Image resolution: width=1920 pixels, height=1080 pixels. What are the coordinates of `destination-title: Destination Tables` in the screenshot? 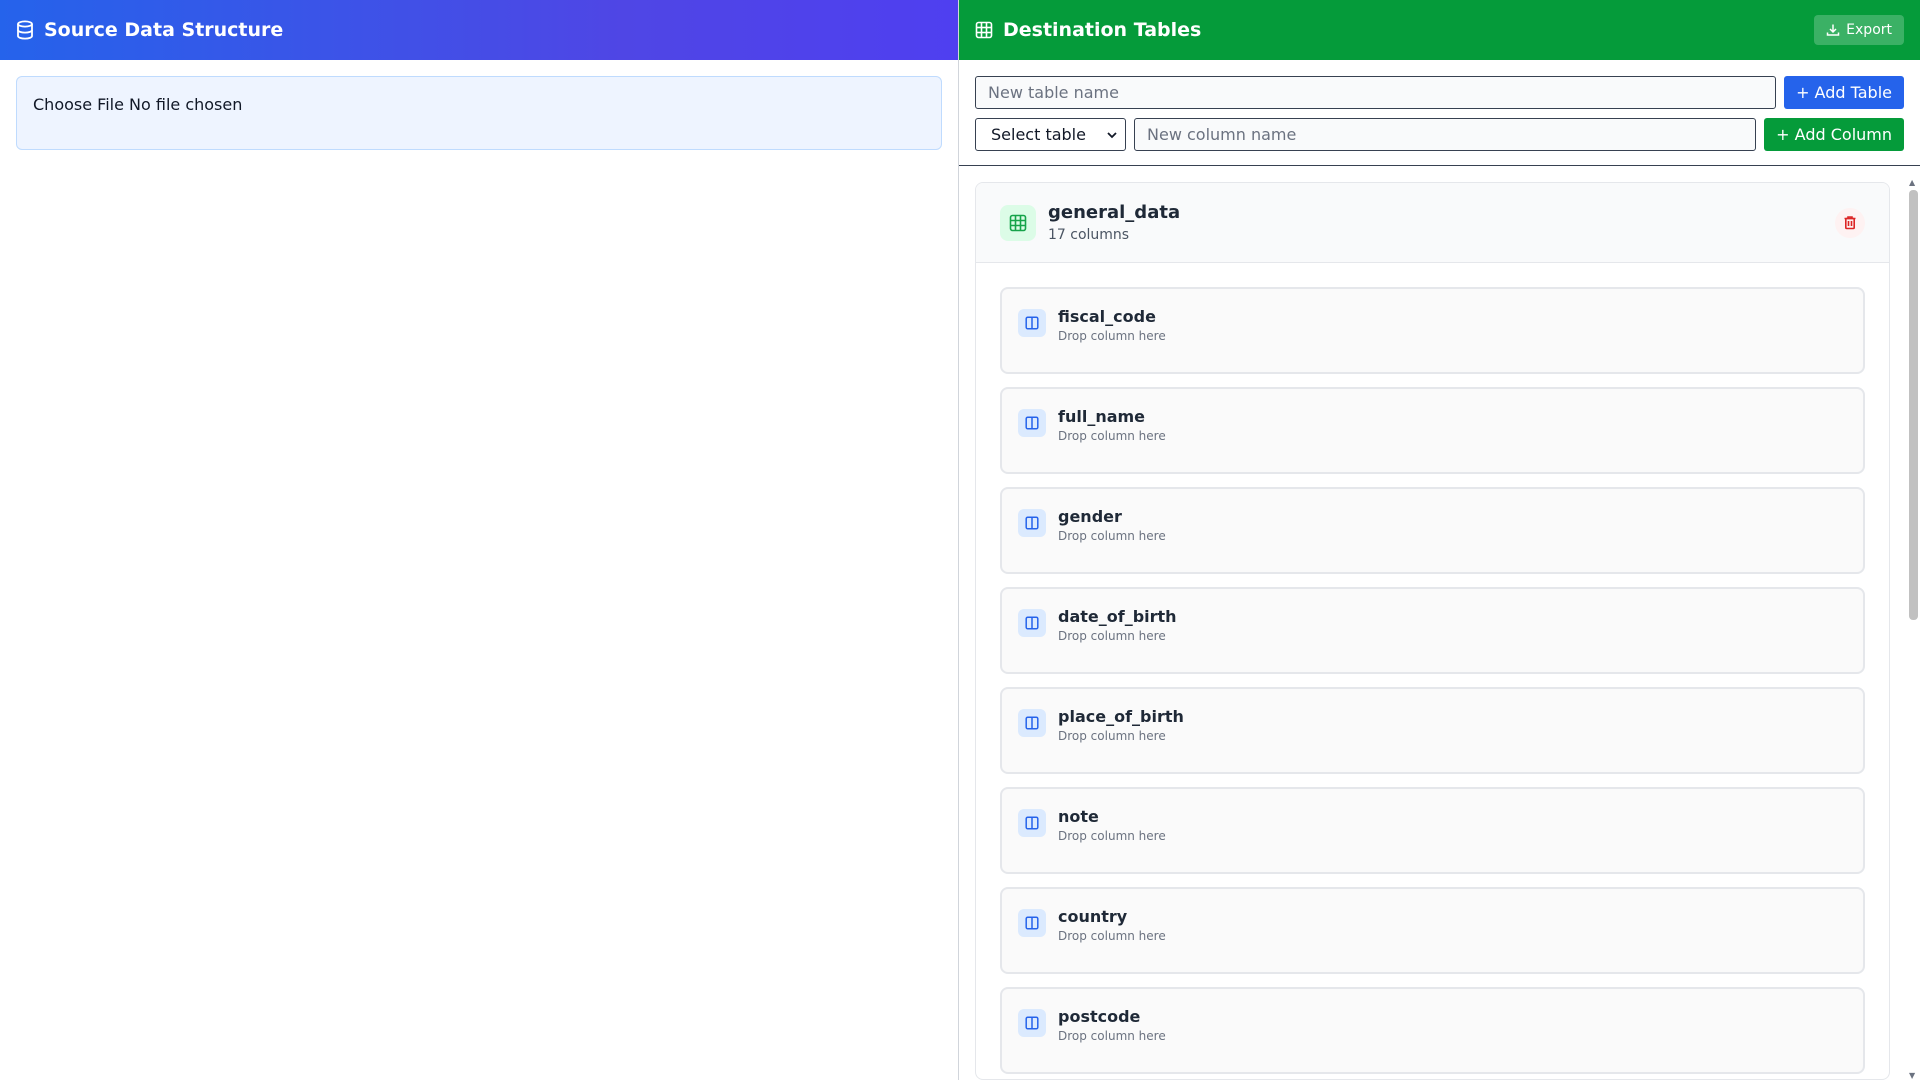 It's located at (1102, 30).